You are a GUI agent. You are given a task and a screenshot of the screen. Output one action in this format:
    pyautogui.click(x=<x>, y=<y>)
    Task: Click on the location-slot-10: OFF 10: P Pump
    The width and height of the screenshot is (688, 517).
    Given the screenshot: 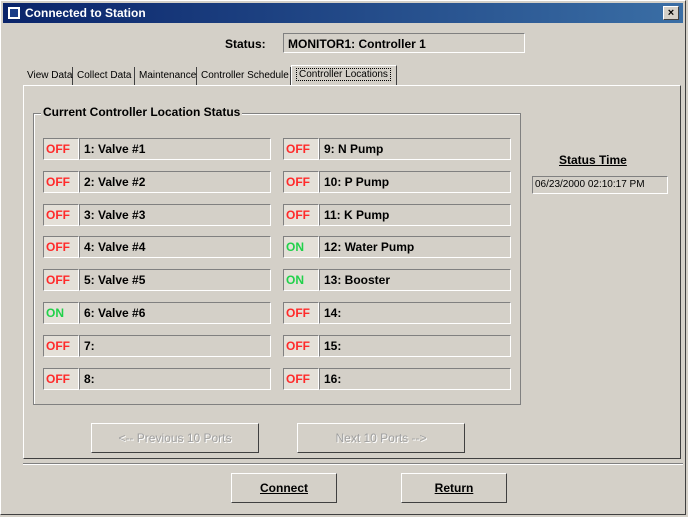 What is the action you would take?
    pyautogui.click(x=397, y=182)
    